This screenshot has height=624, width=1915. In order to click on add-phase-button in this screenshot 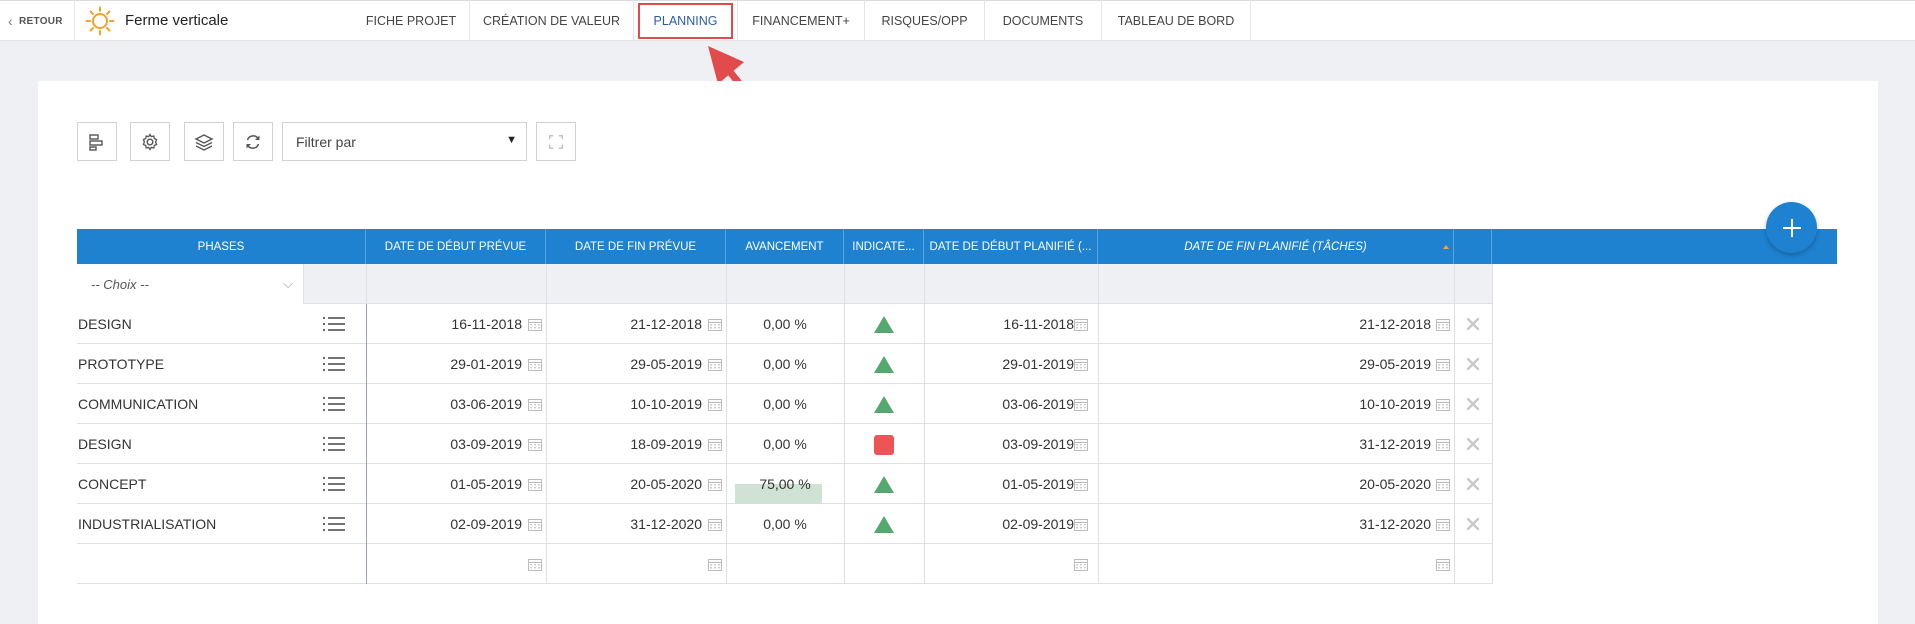, I will do `click(1791, 227)`.